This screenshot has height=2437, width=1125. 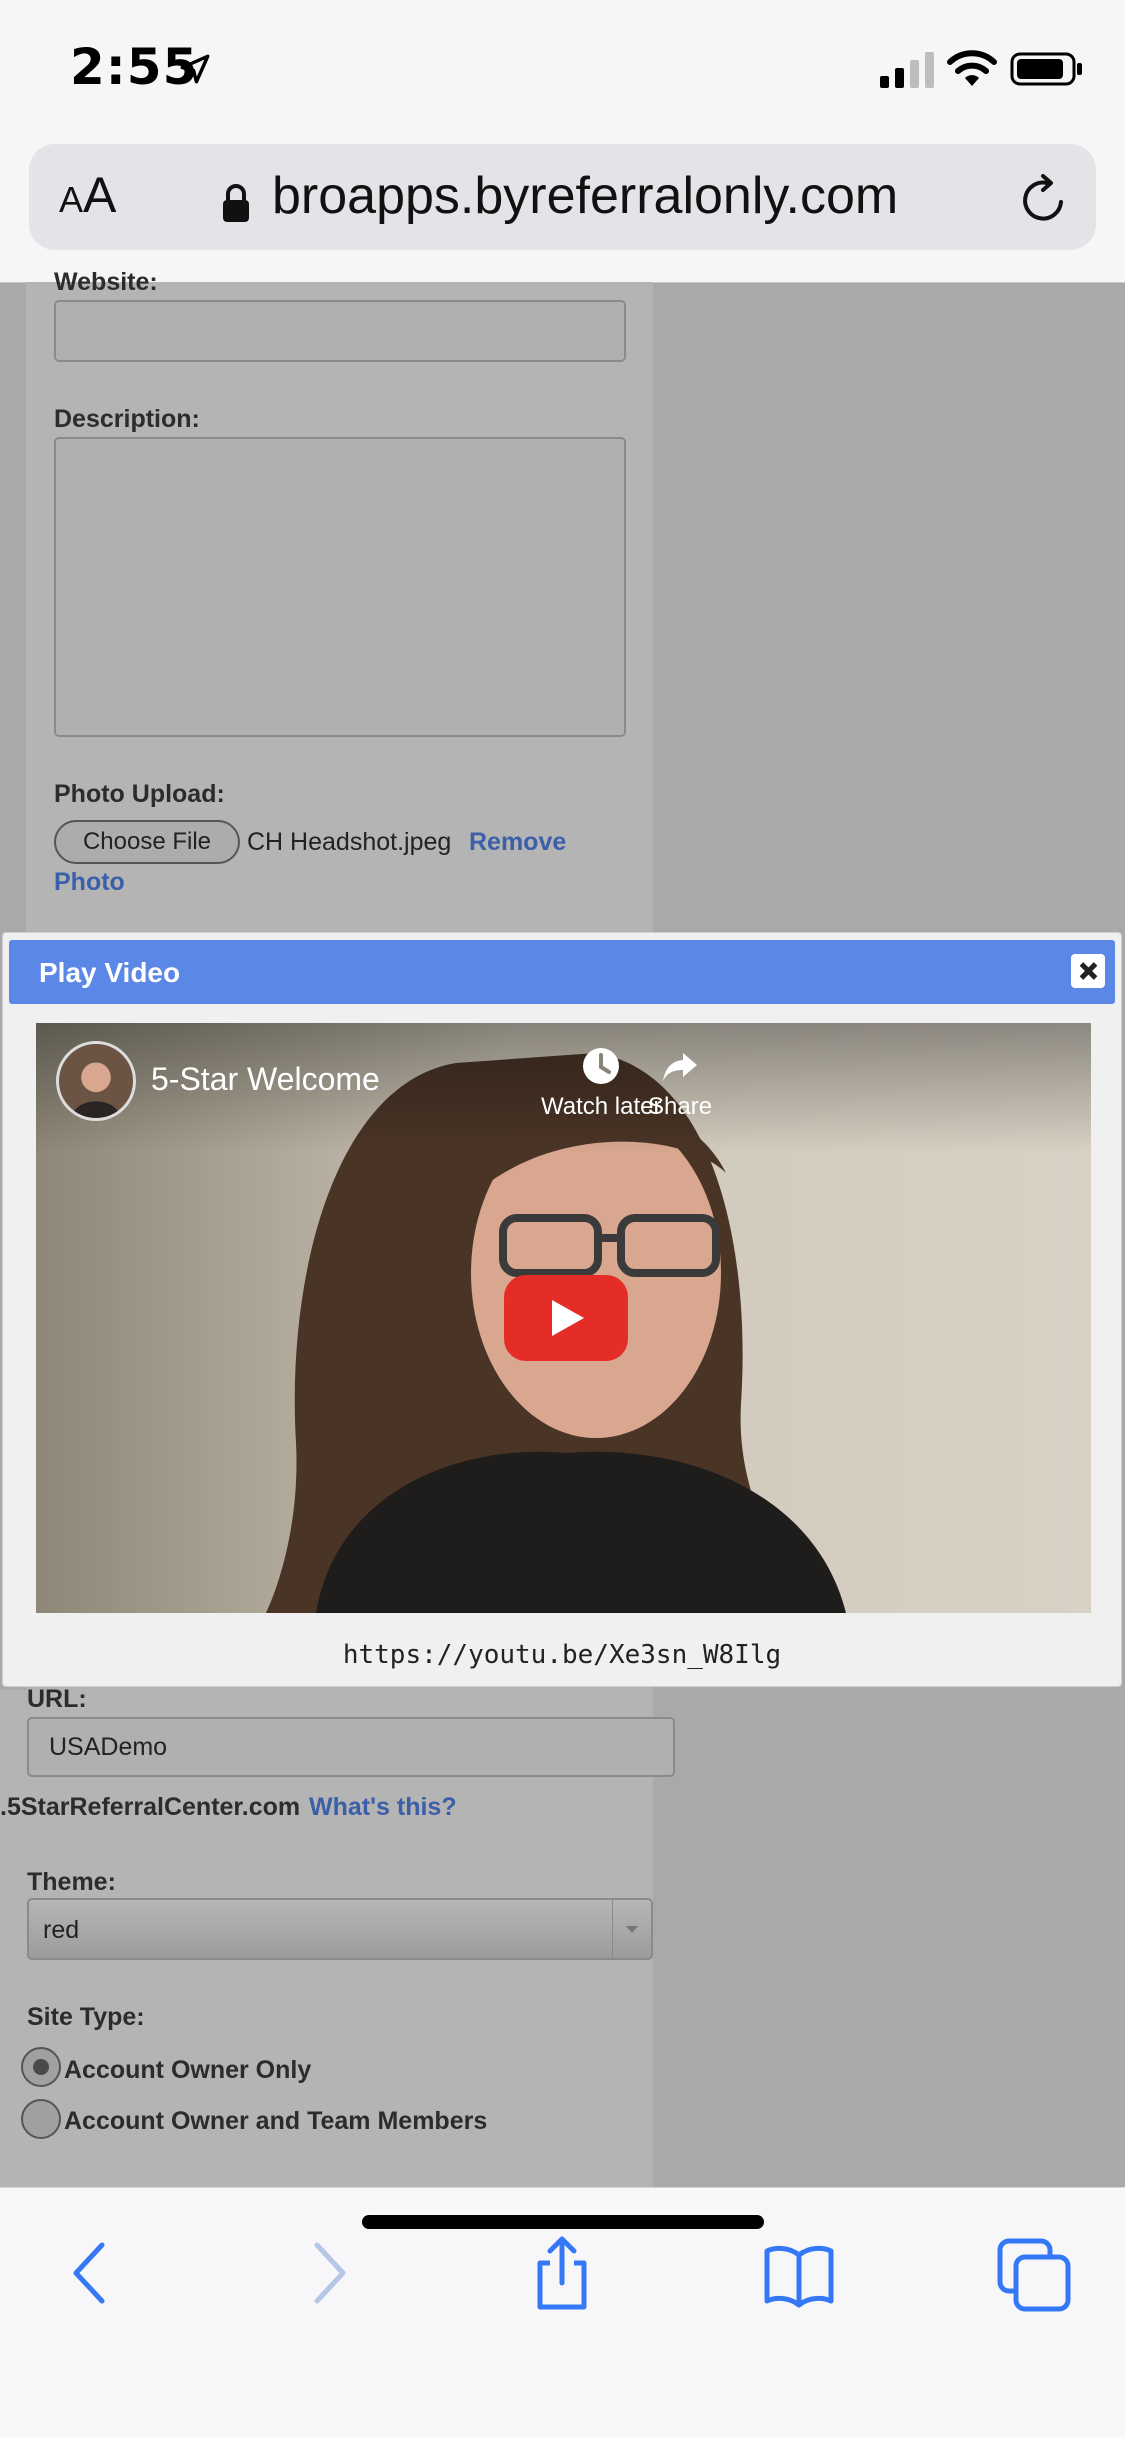 What do you see at coordinates (562, 70) in the screenshot?
I see `status-bar: 2:55` at bounding box center [562, 70].